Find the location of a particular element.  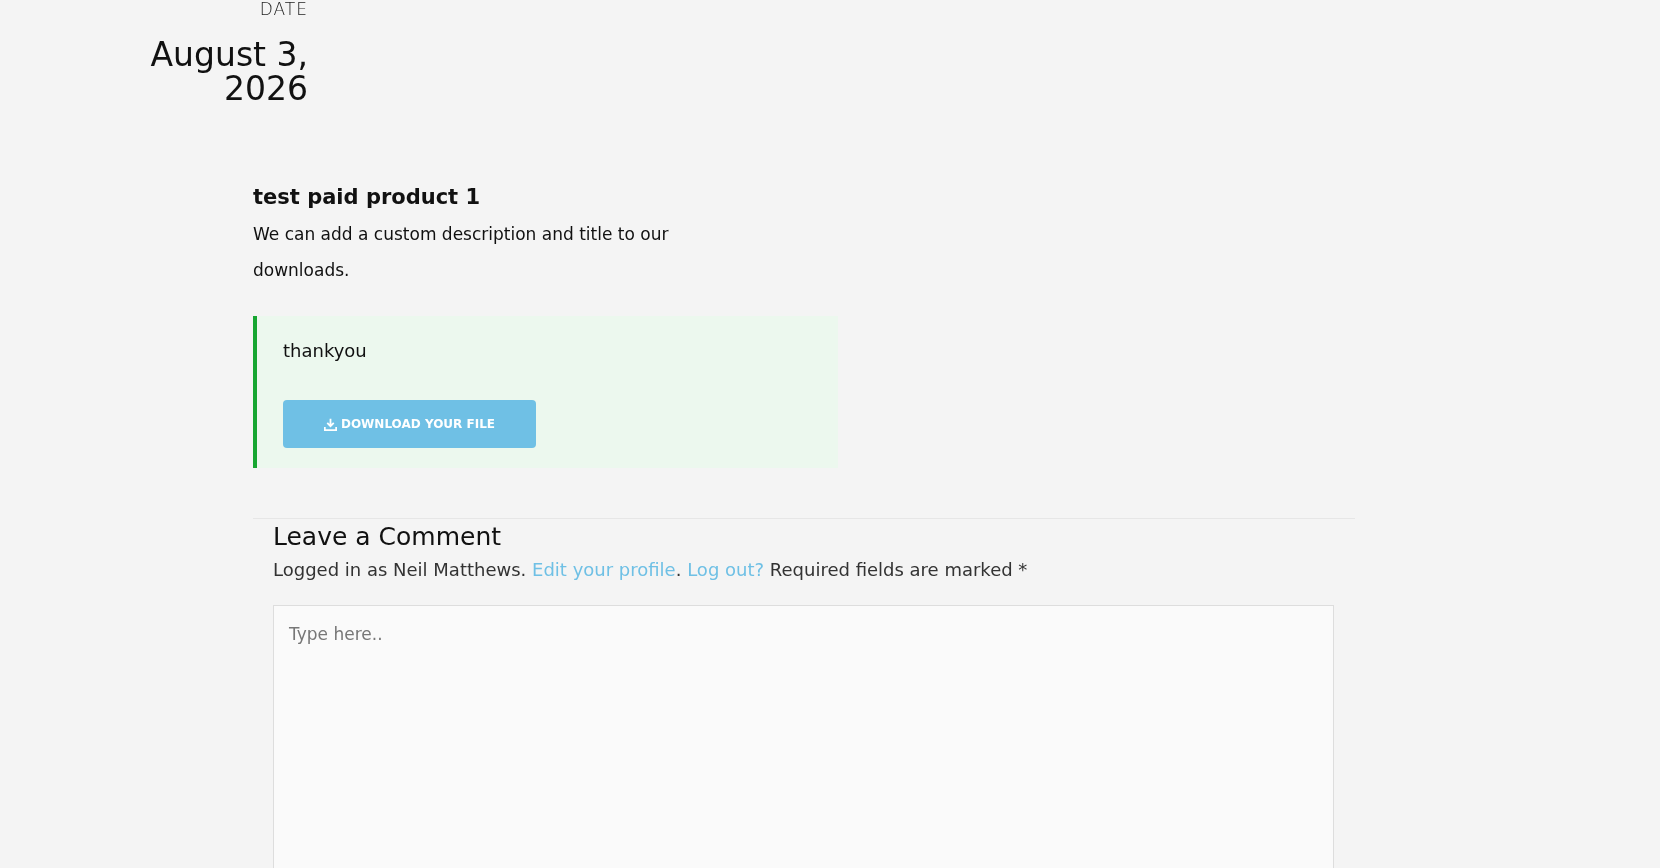

comment-heading: Leave a Comment is located at coordinates (388, 537).